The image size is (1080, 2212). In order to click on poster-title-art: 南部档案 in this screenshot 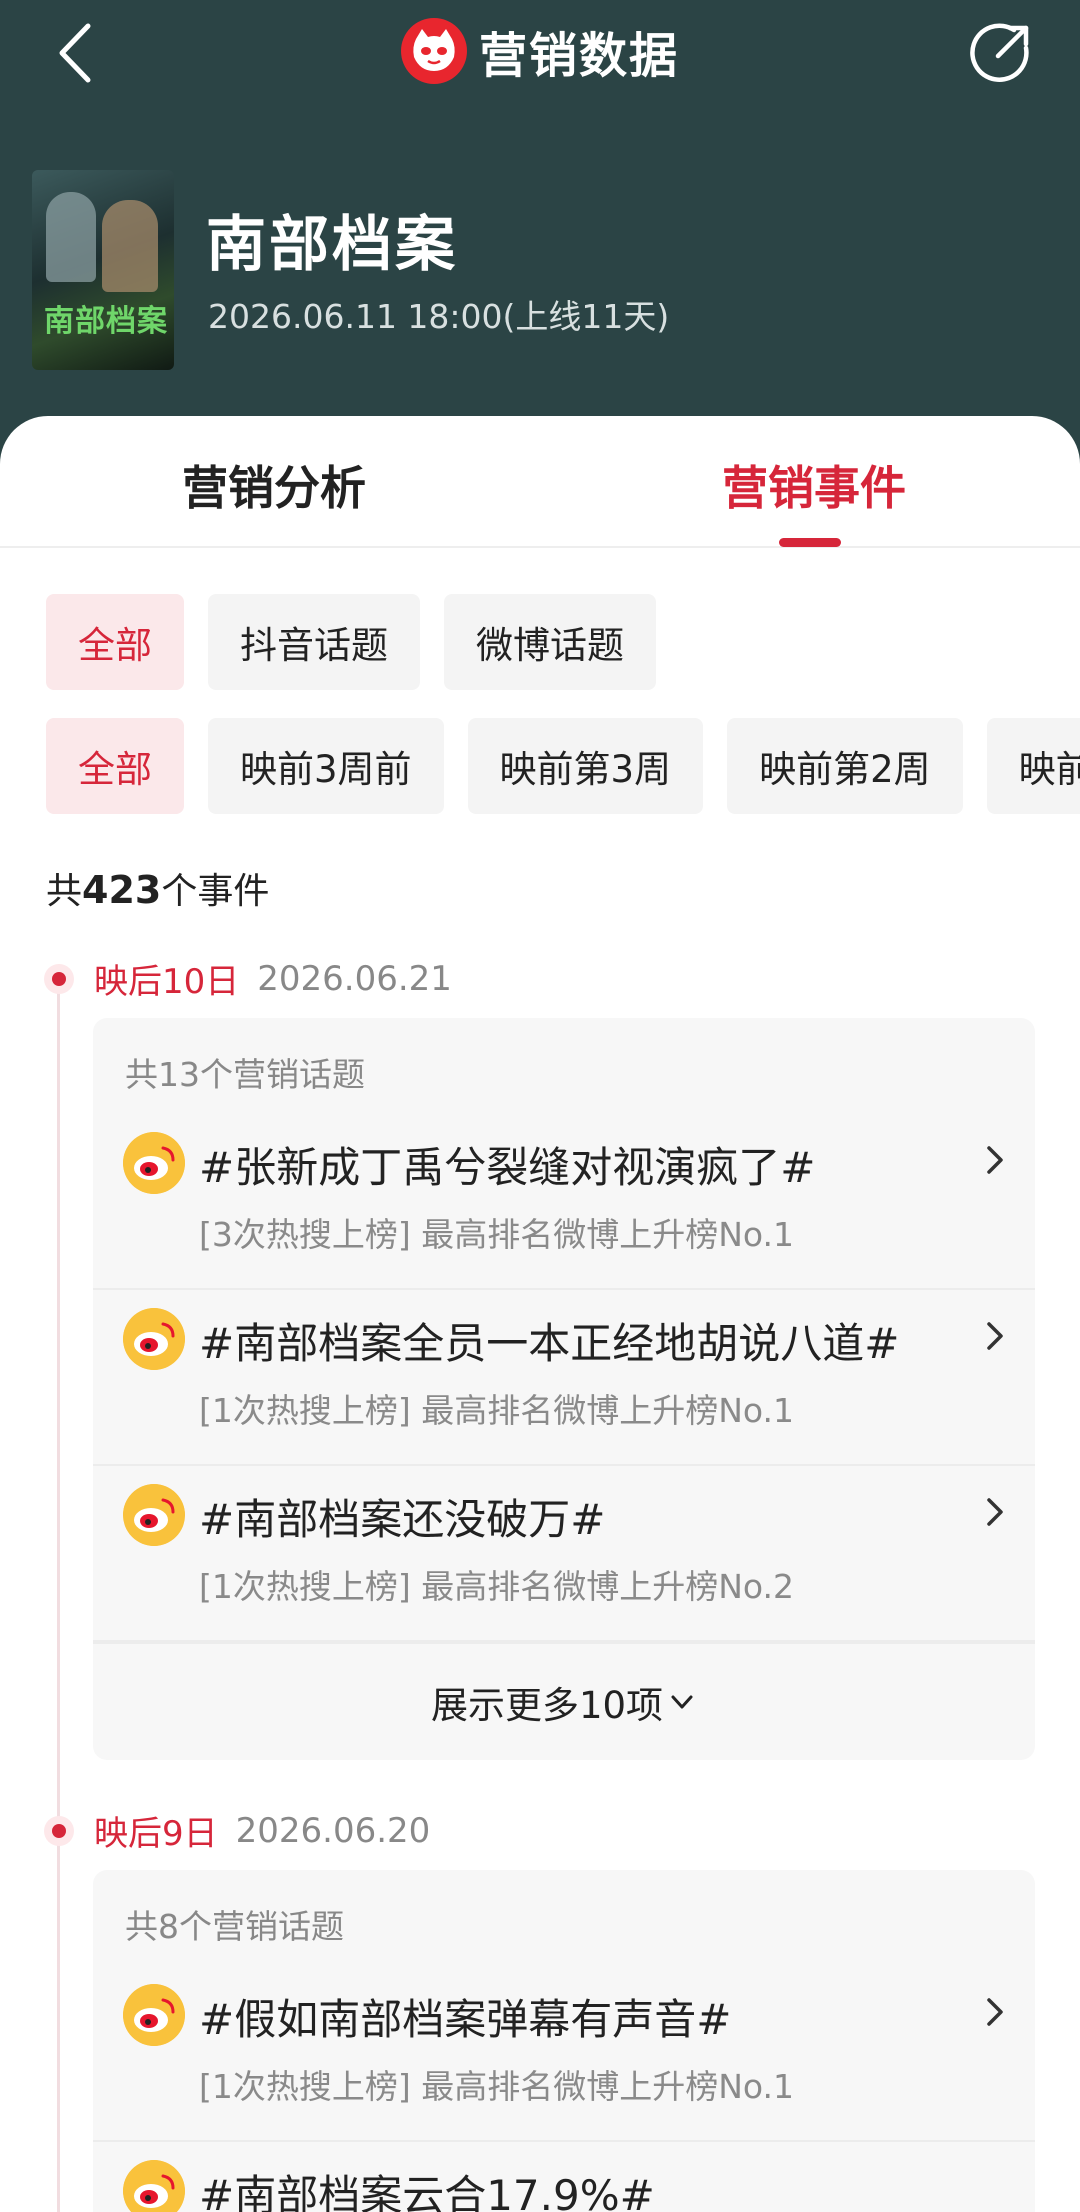, I will do `click(106, 321)`.